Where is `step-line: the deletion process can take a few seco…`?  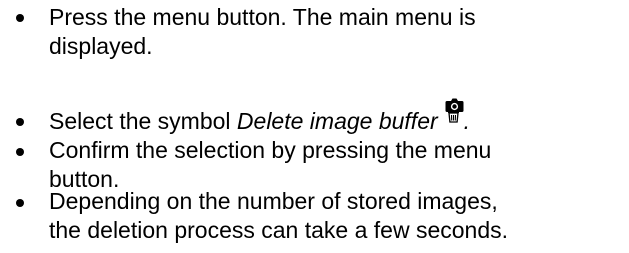
step-line: the deletion process can take a few seco… is located at coordinates (279, 230).